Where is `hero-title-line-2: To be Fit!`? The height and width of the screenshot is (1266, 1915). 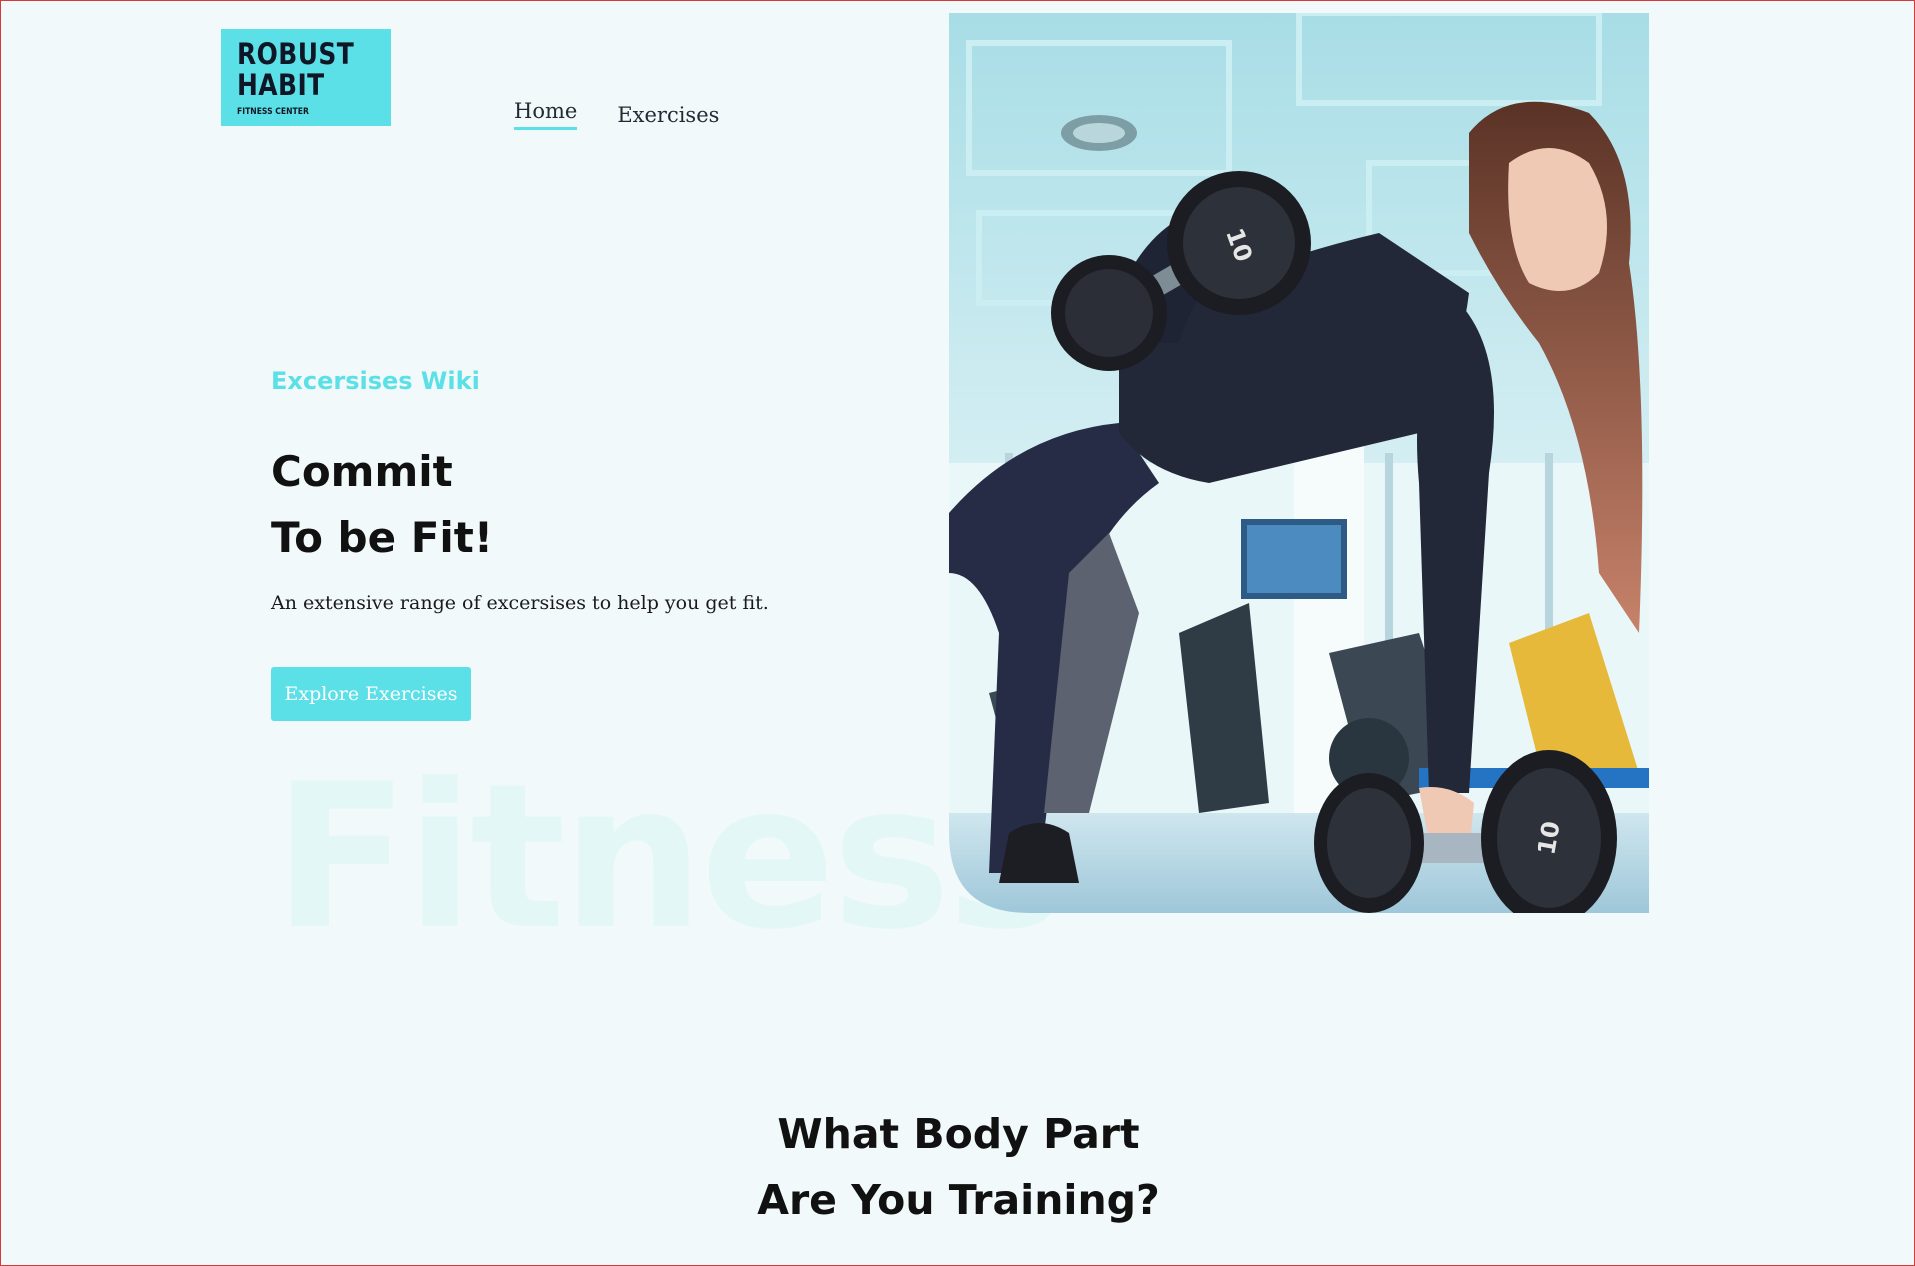
hero-title-line-2: To be Fit! is located at coordinates (382, 537).